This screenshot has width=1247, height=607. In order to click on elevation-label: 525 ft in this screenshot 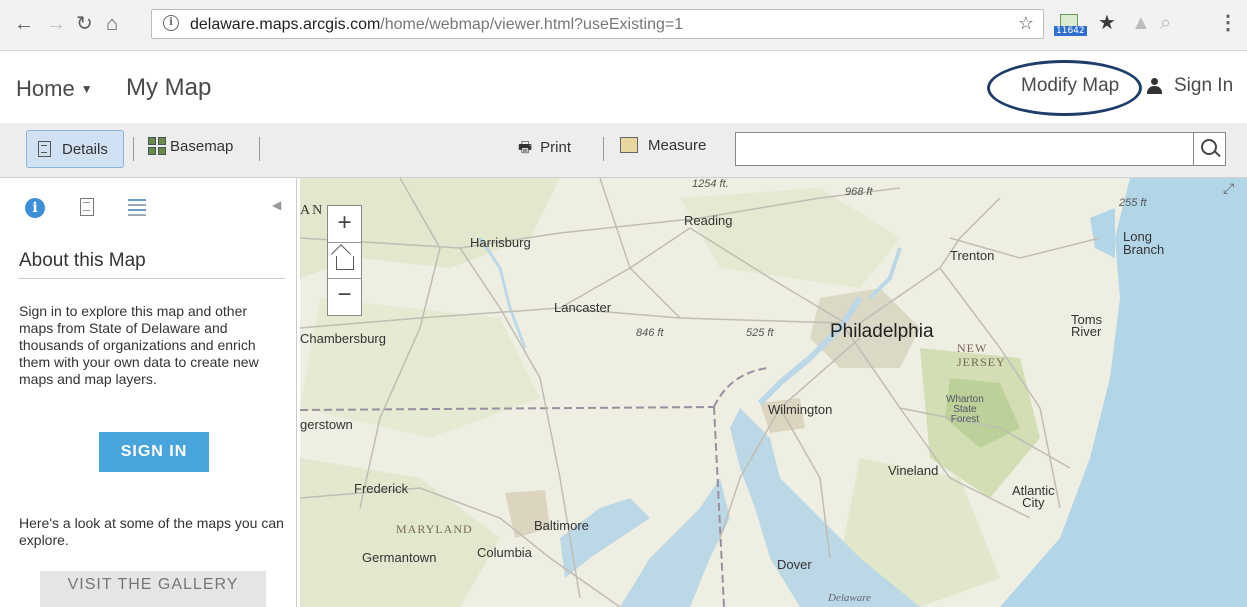, I will do `click(760, 333)`.